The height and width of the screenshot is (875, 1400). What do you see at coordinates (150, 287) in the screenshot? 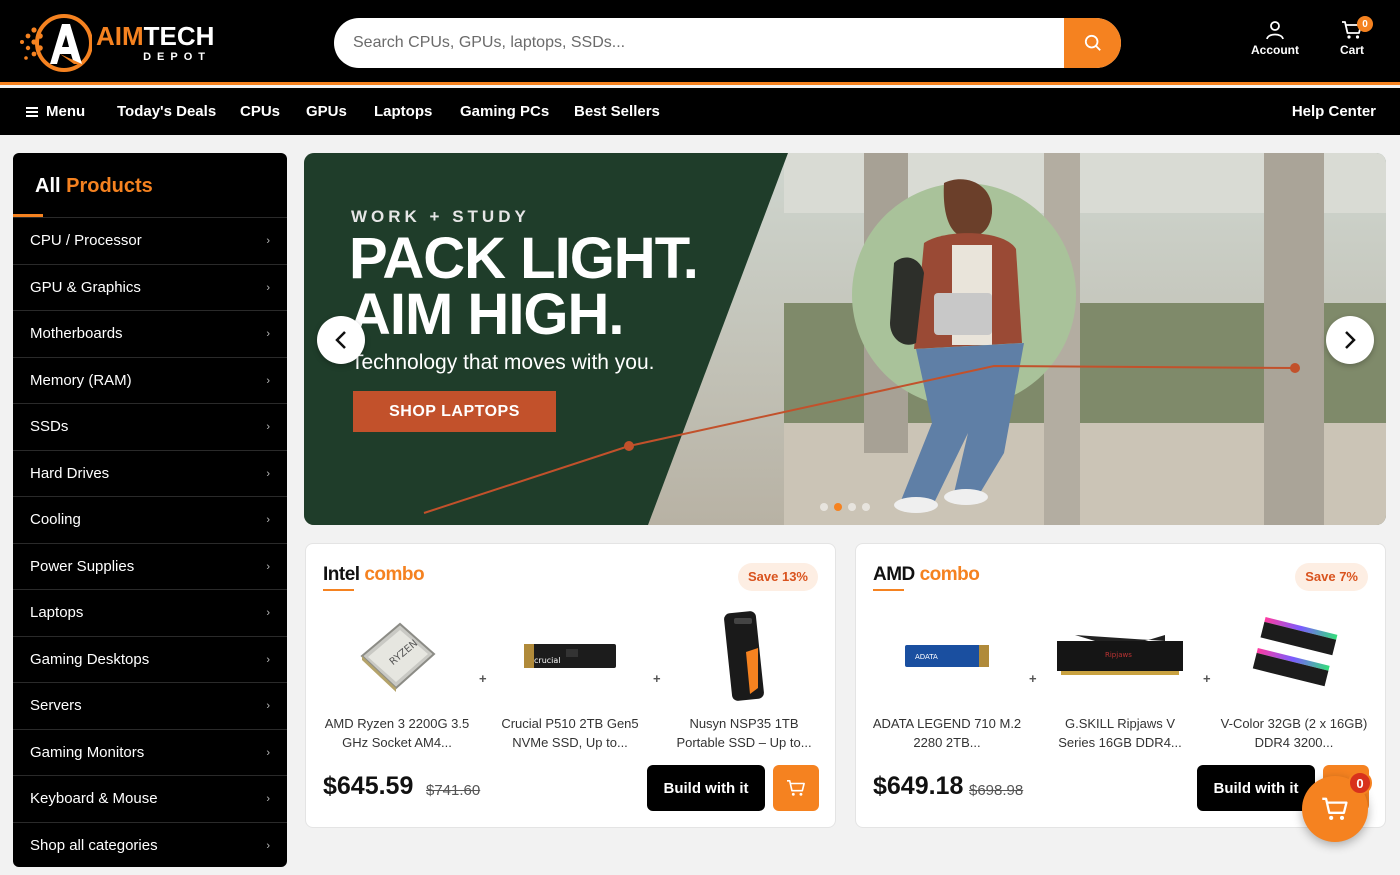
I see `sidebar-item-gpu: GPU & Graphics ›` at bounding box center [150, 287].